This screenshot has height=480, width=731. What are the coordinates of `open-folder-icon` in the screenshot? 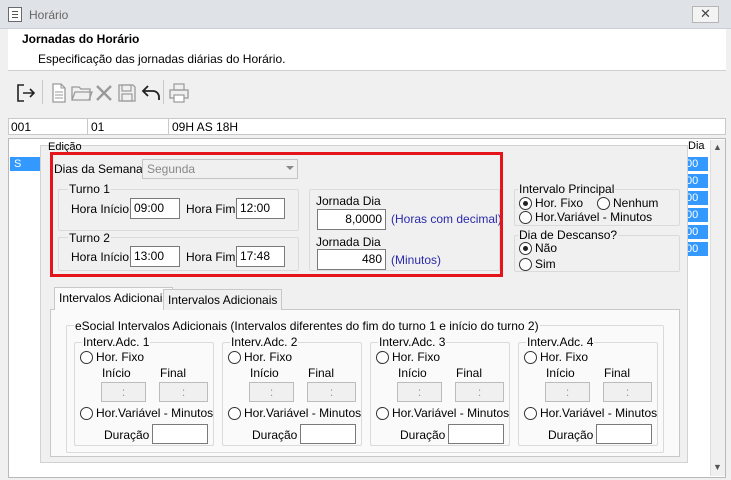 It's located at (82, 93).